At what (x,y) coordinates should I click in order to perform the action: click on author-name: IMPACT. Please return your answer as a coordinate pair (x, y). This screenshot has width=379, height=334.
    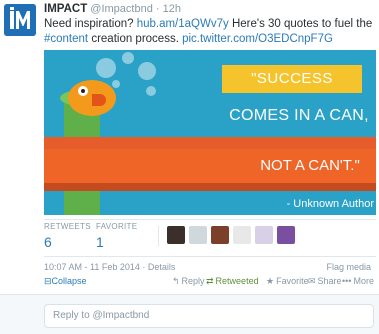
    Looking at the image, I should click on (65, 9).